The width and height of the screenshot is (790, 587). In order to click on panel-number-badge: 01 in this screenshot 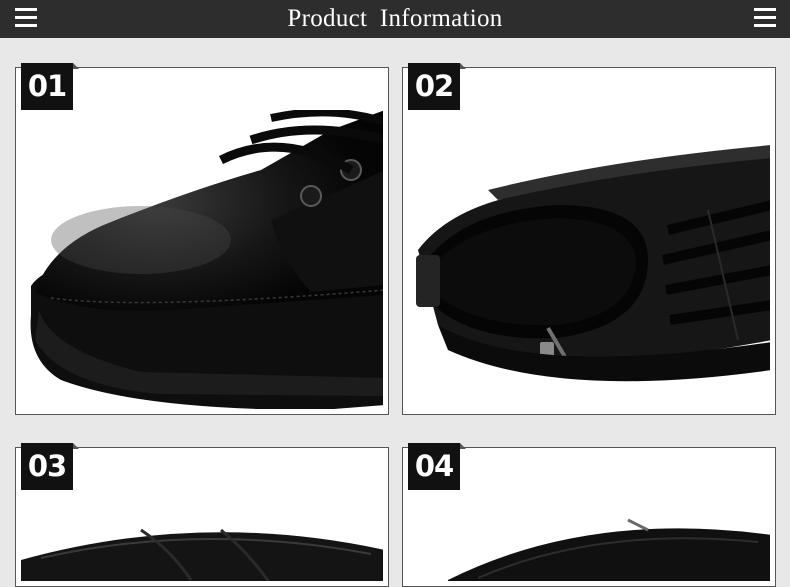, I will do `click(50, 86)`.